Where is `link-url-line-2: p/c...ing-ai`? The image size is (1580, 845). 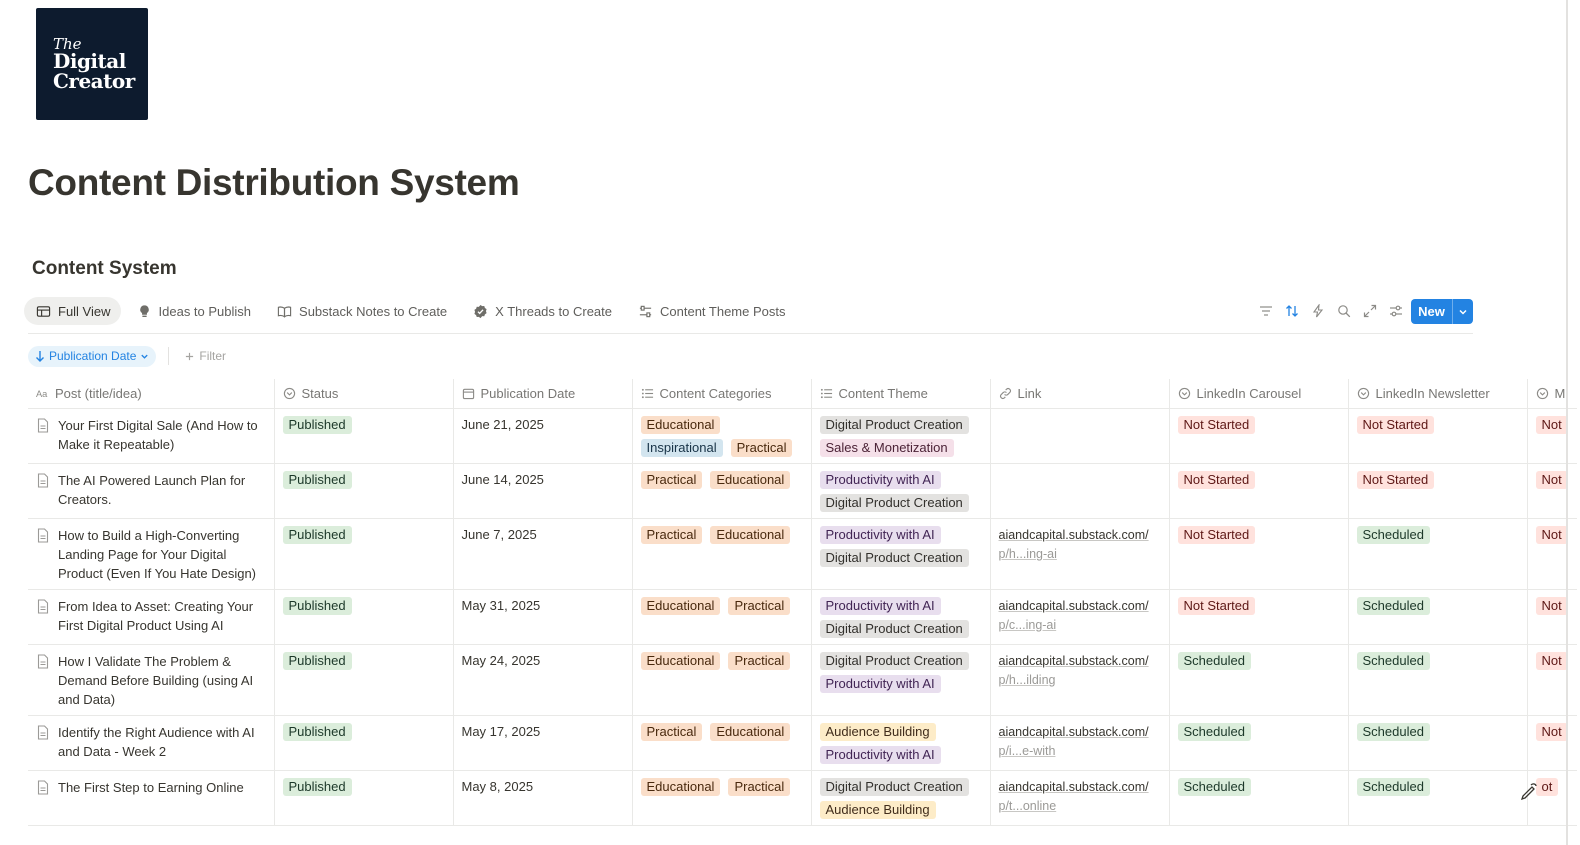
link-url-line-2: p/c...ing-ai is located at coordinates (1028, 625).